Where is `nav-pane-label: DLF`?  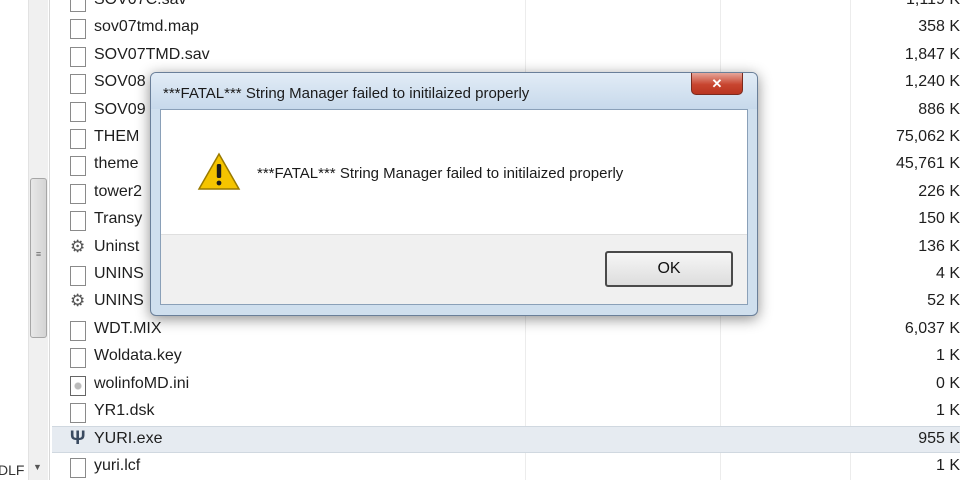
nav-pane-label: DLF is located at coordinates (12, 470).